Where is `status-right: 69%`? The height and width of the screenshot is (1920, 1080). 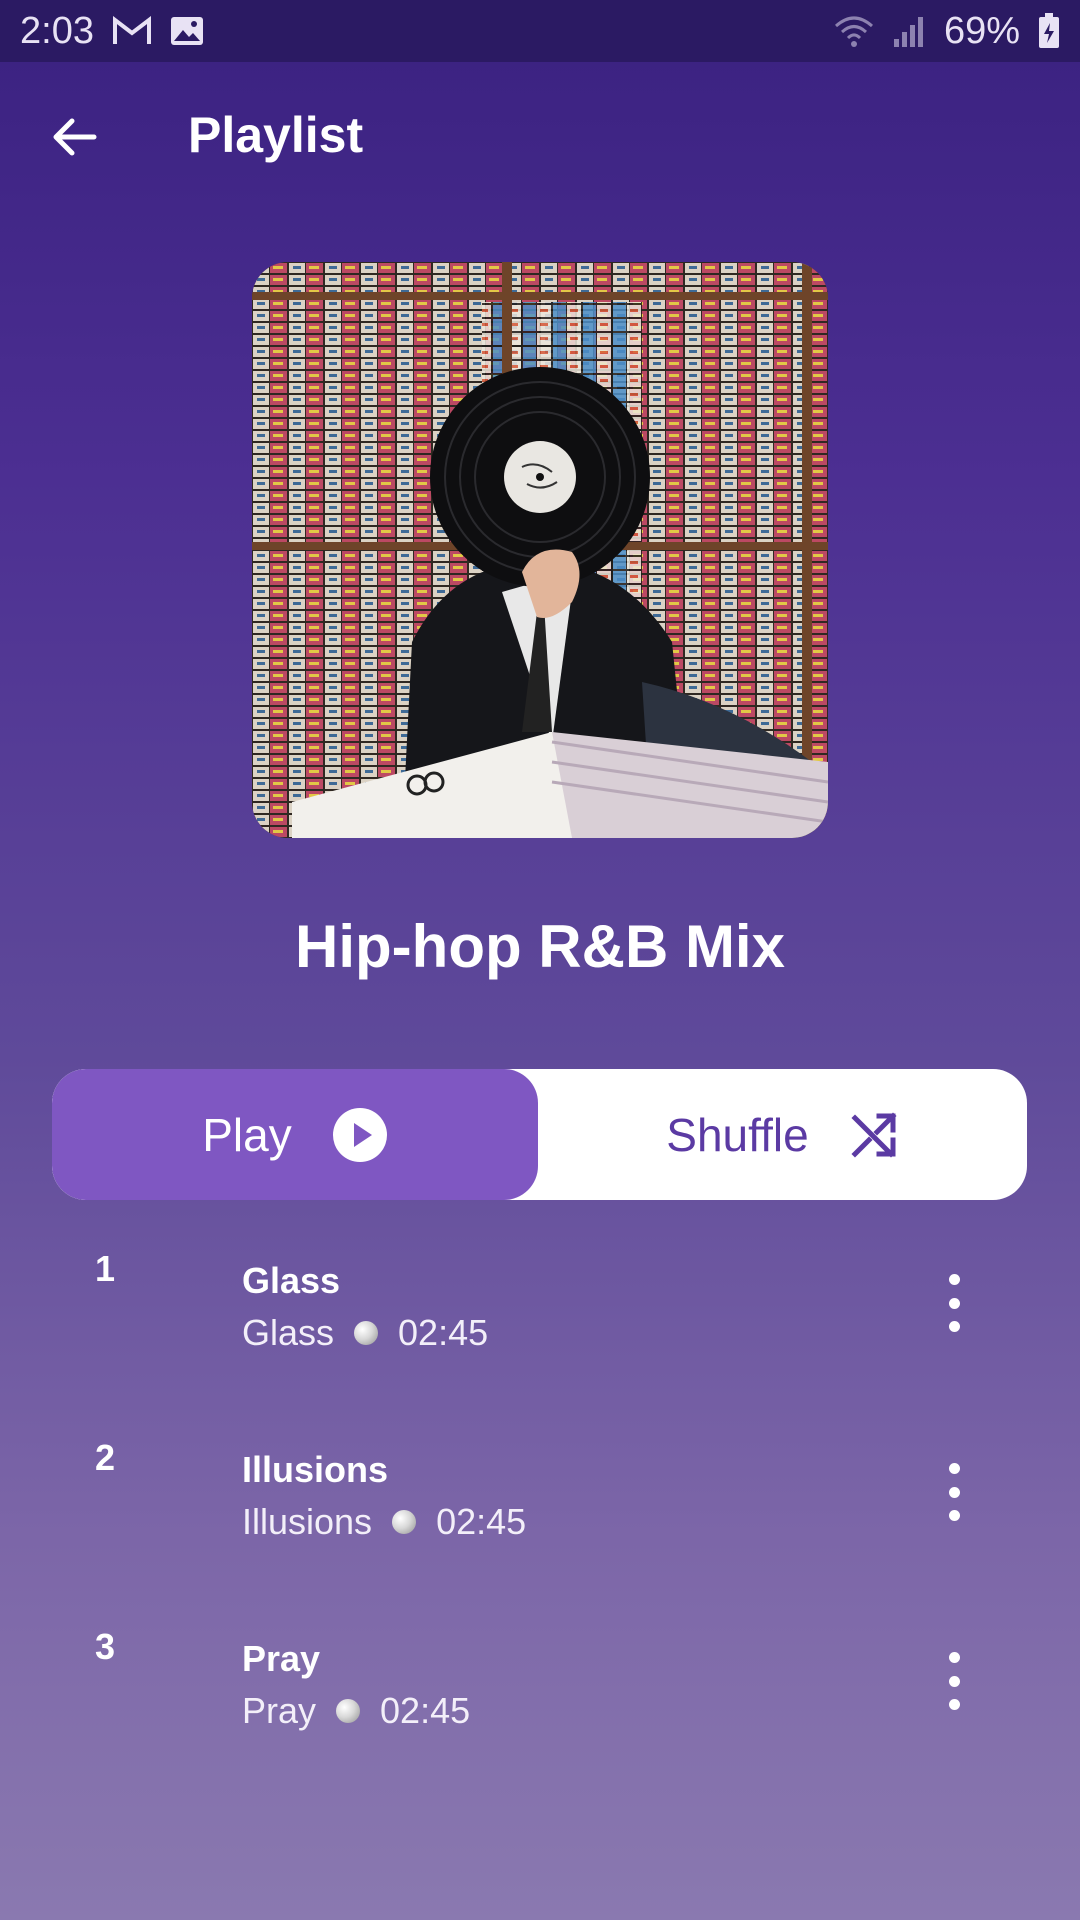 status-right: 69% is located at coordinates (947, 31).